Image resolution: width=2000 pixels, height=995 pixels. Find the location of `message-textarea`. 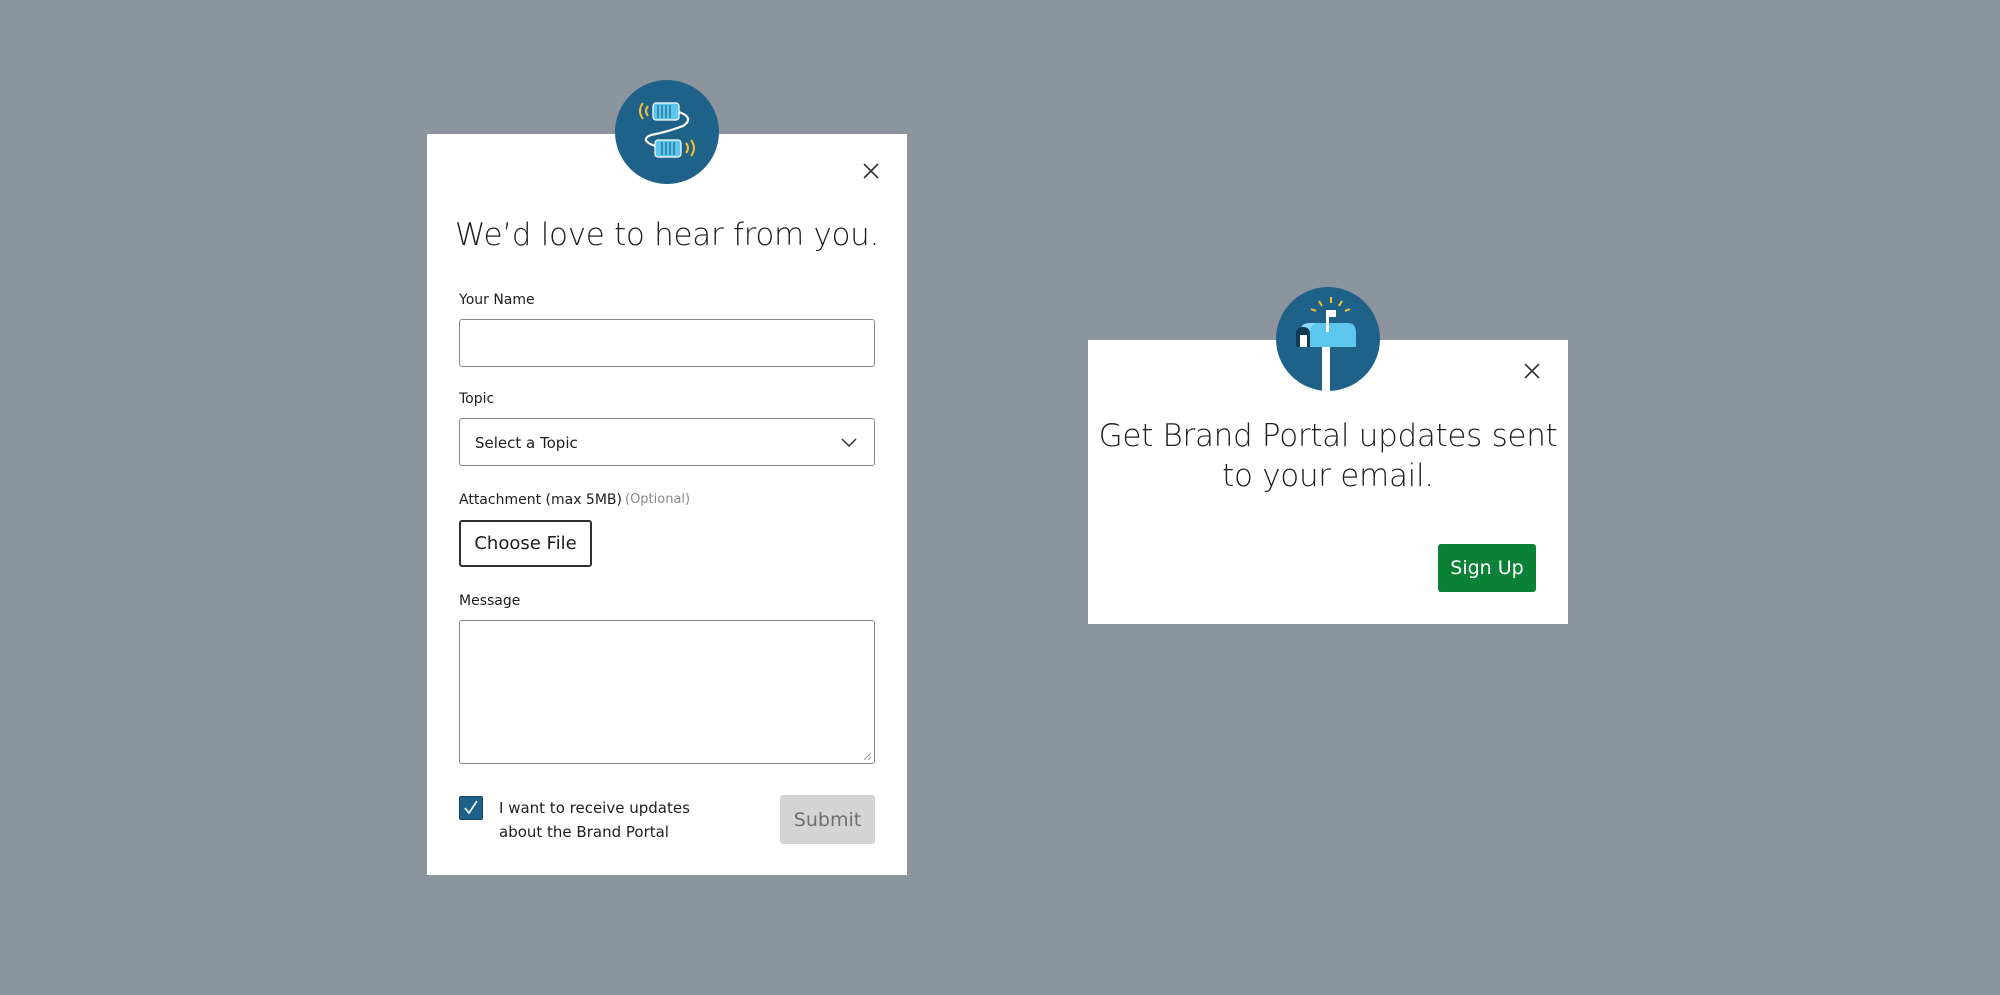

message-textarea is located at coordinates (667, 692).